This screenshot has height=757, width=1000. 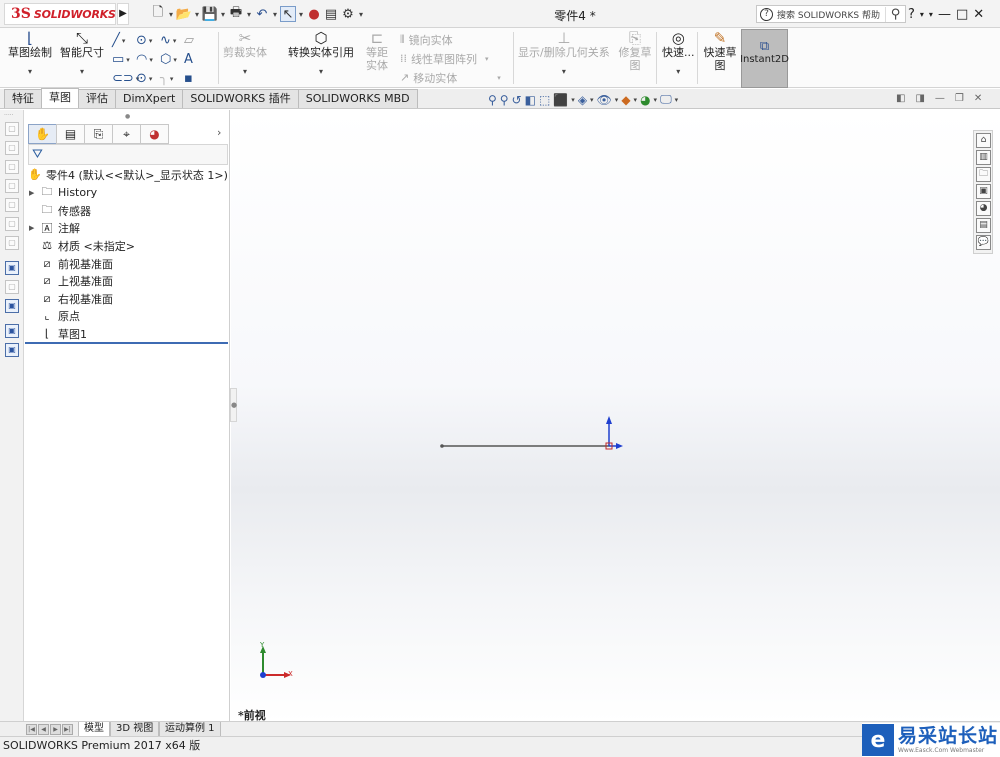 What do you see at coordinates (135, 729) in the screenshot?
I see `tab-3d-view: 3D 视图` at bounding box center [135, 729].